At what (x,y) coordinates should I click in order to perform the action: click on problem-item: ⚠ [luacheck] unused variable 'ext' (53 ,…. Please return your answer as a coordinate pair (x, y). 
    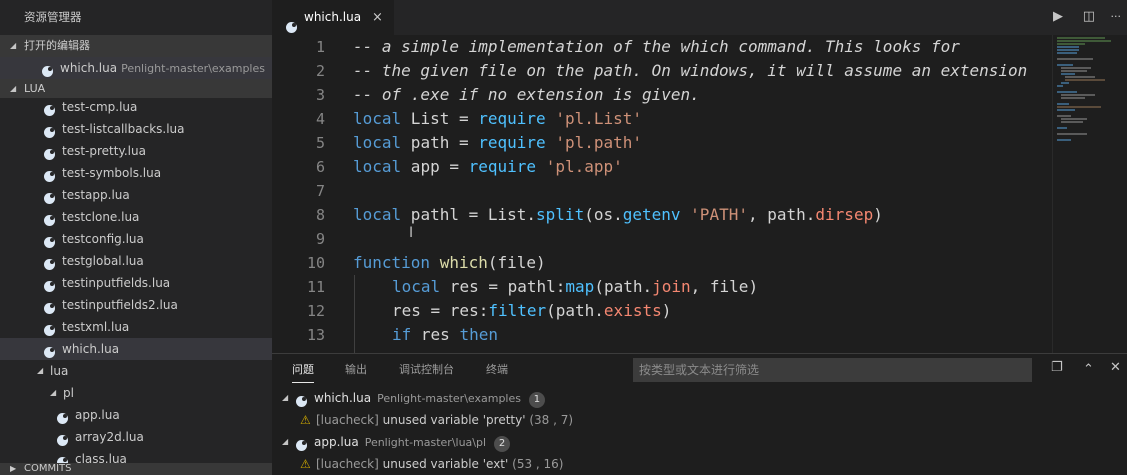
    Looking at the image, I should click on (699, 464).